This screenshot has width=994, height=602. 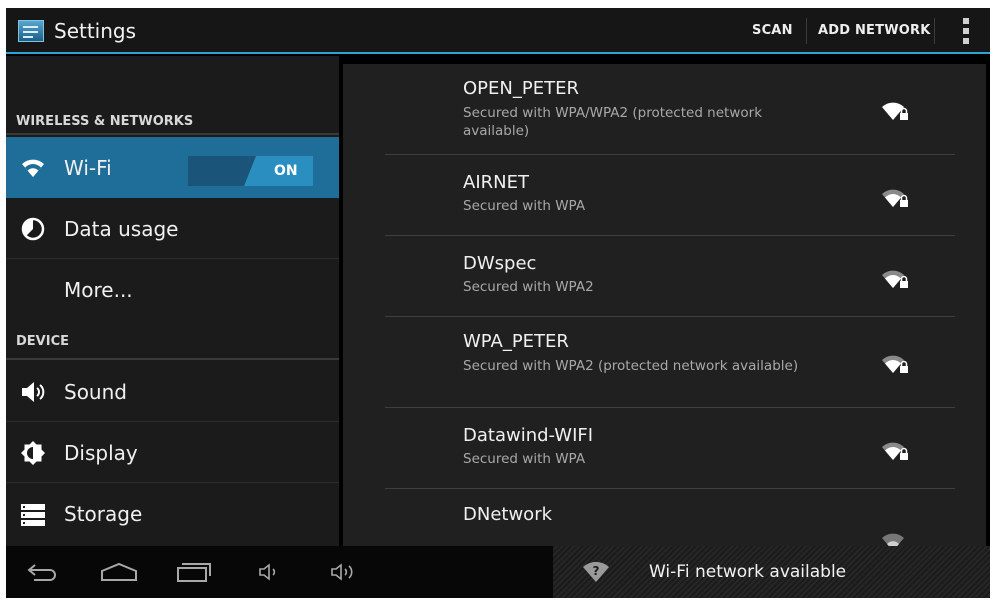 I want to click on sidebar-item-label: Data usage, so click(x=121, y=229).